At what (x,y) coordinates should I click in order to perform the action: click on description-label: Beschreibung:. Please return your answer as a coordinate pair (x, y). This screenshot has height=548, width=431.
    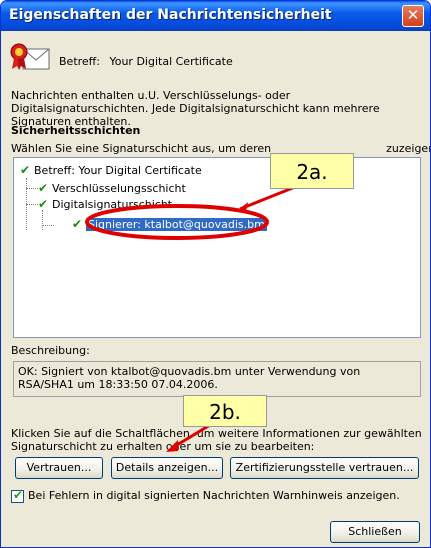
    Looking at the image, I should click on (50, 350).